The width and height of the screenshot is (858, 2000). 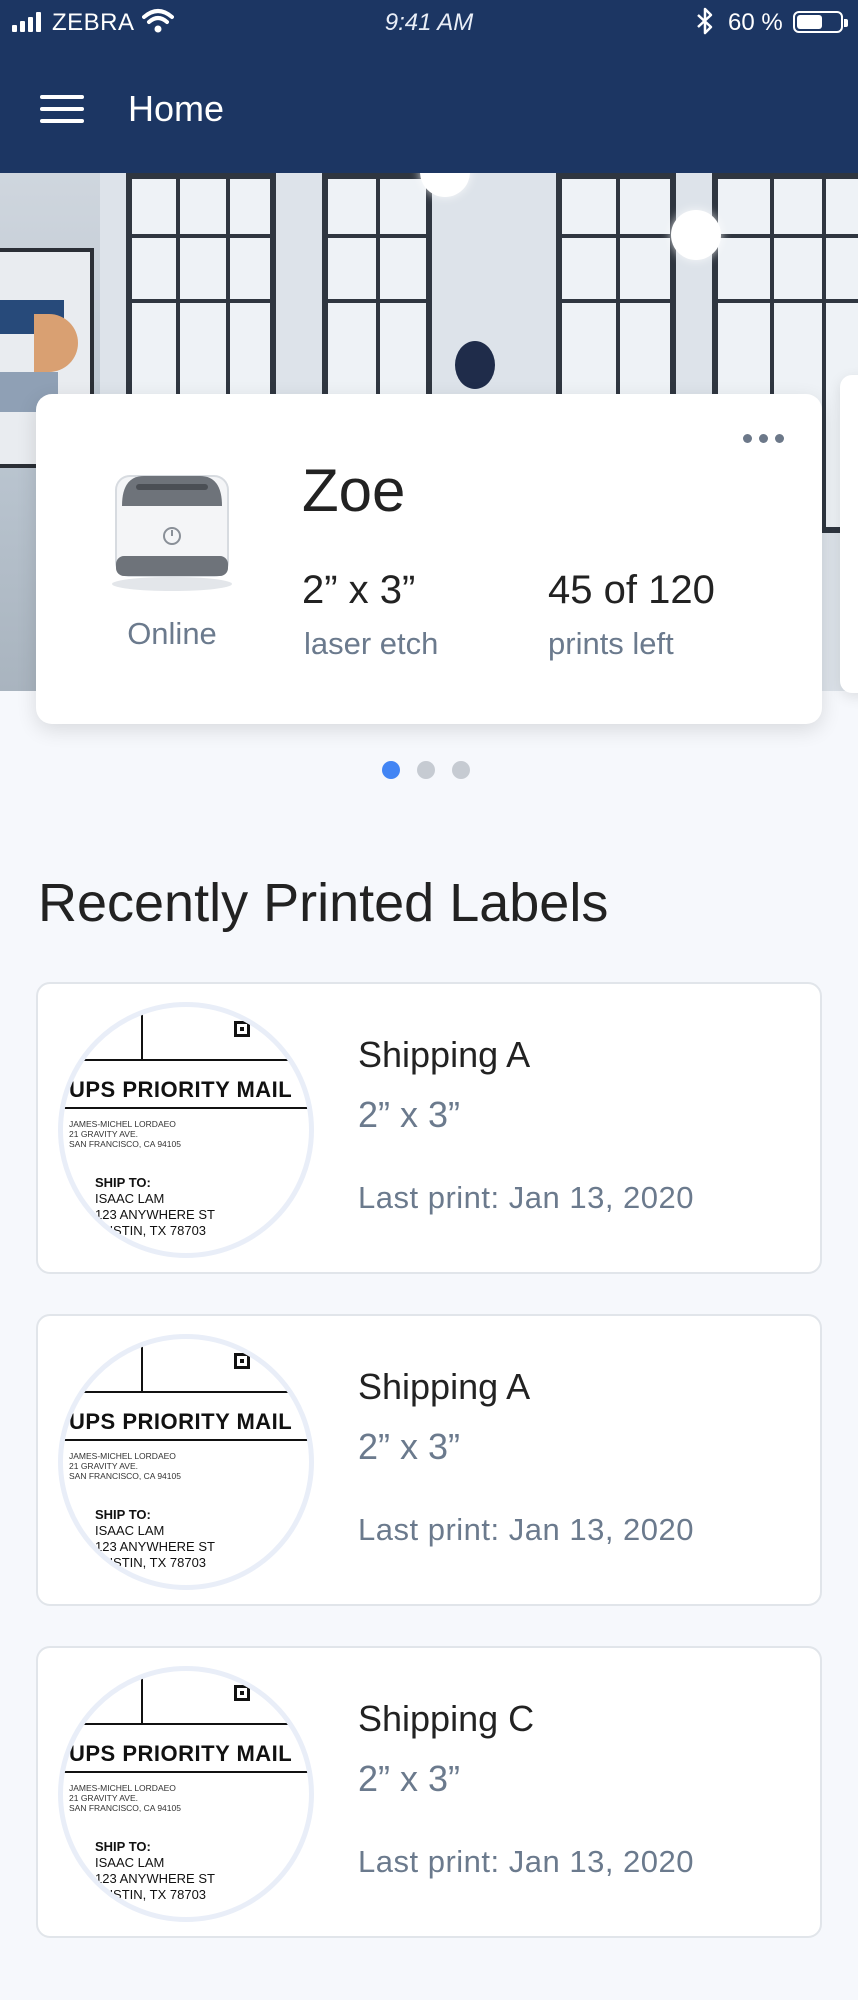 I want to click on label-name: Shipping C, so click(x=446, y=1718).